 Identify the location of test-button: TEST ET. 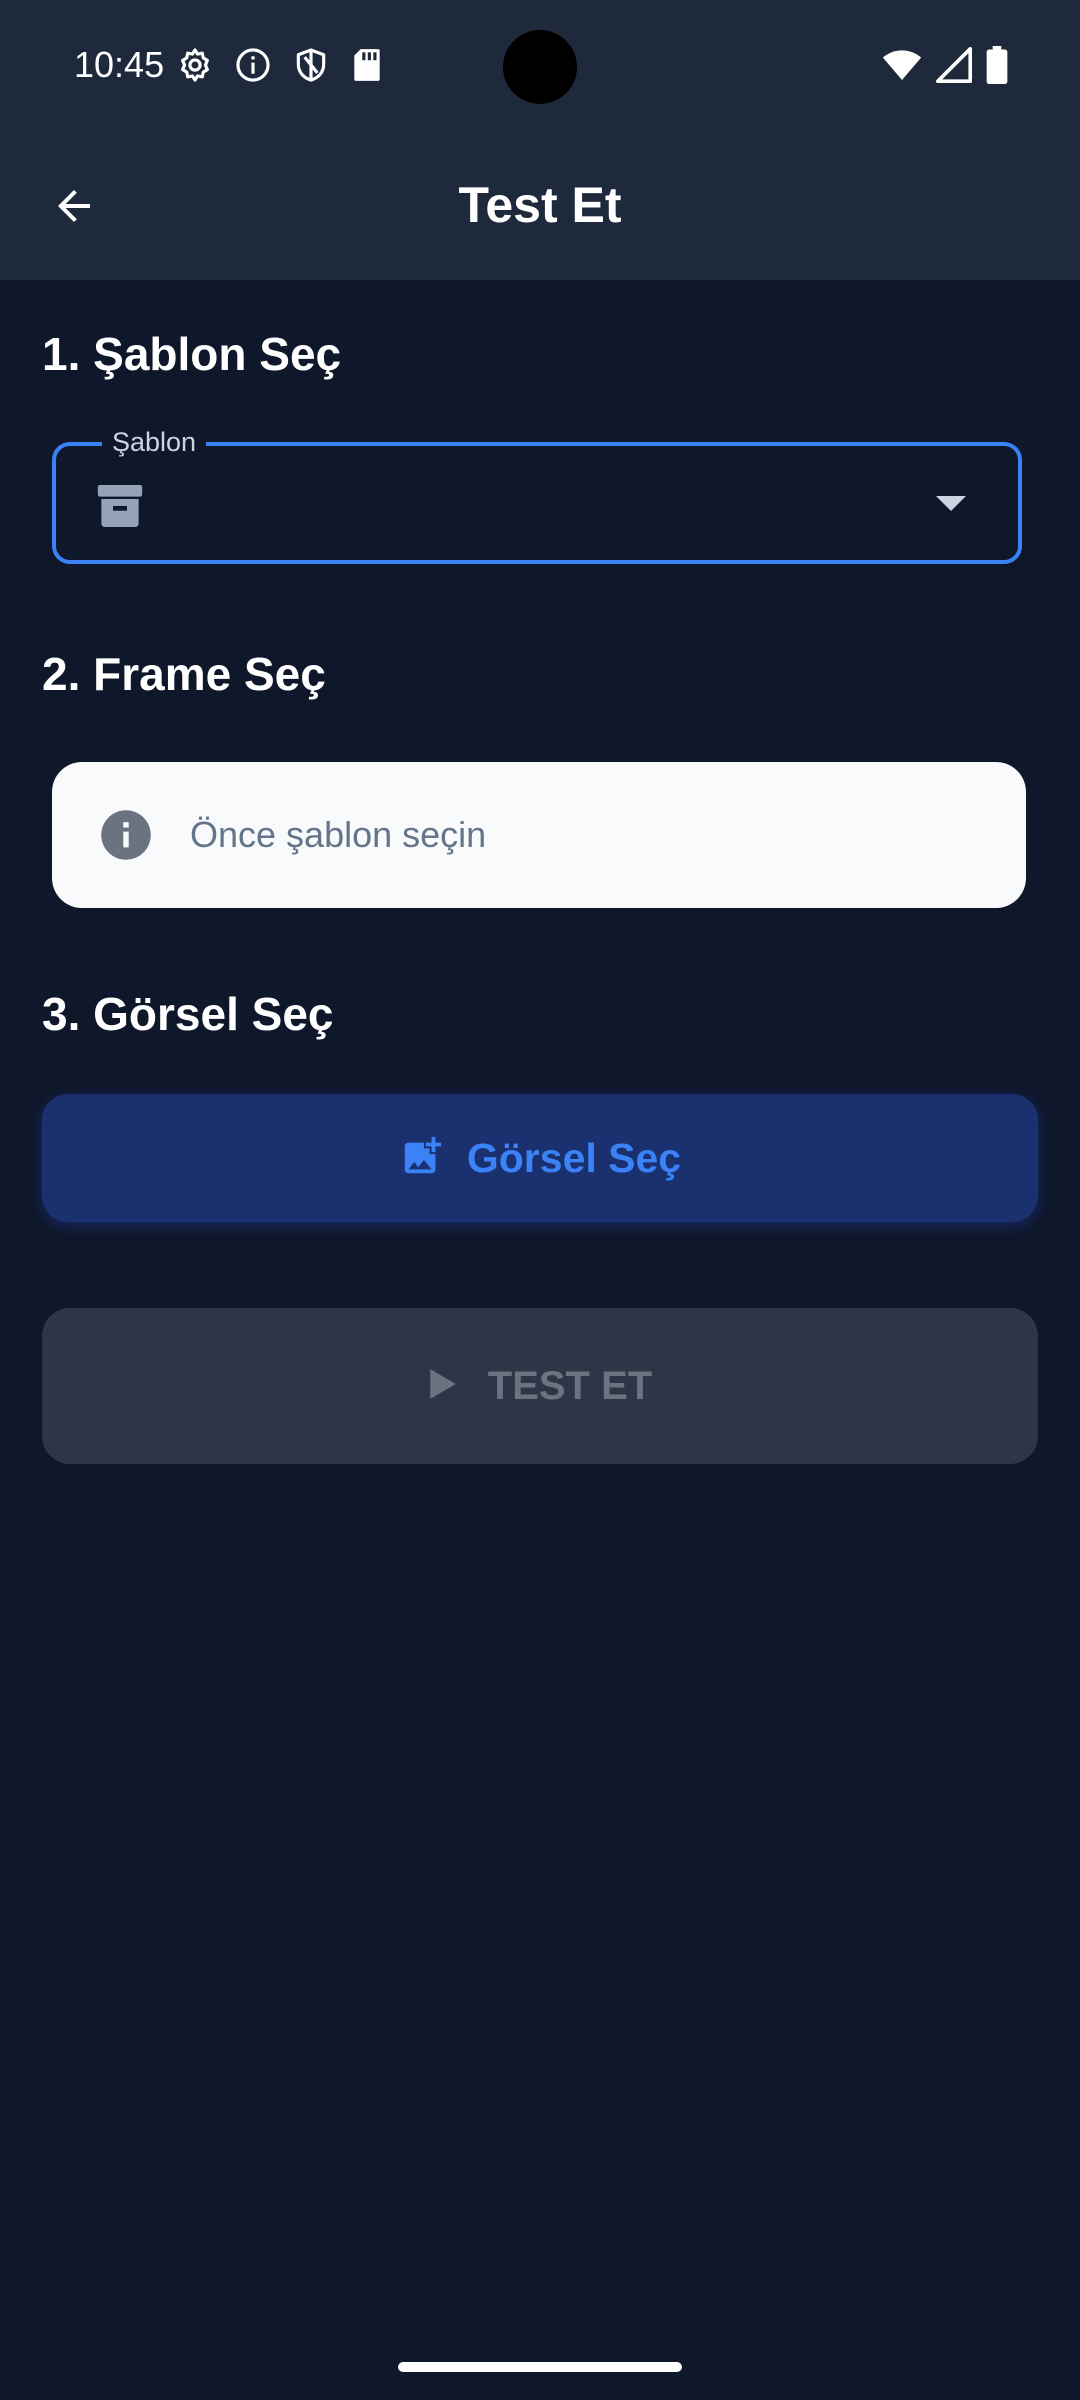
(540, 1386).